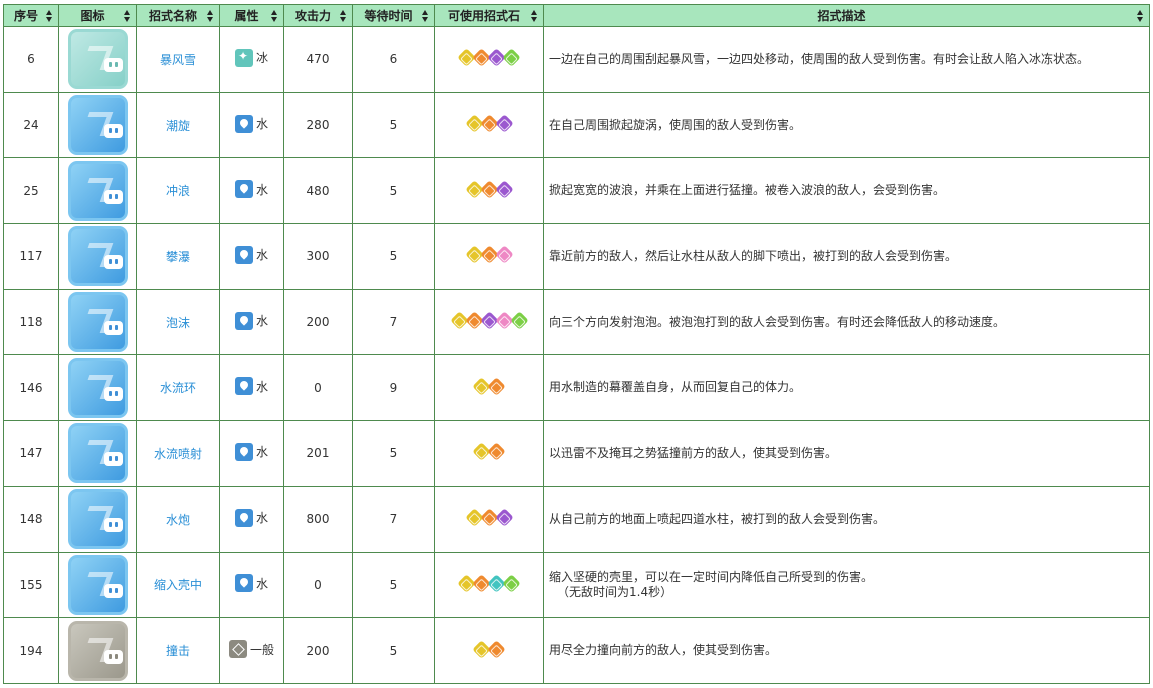  I want to click on move-wait-time: 6, so click(393, 59).